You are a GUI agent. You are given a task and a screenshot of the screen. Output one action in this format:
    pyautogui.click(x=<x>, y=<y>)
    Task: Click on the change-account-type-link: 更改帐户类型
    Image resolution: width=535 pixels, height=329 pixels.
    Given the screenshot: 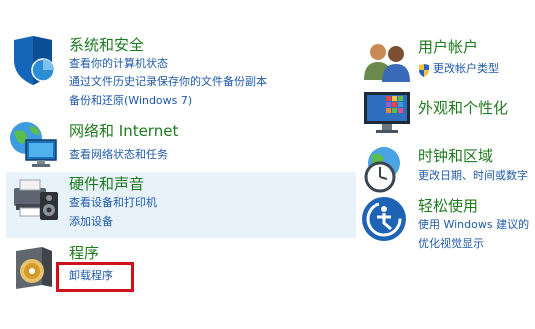 What is the action you would take?
    pyautogui.click(x=466, y=68)
    